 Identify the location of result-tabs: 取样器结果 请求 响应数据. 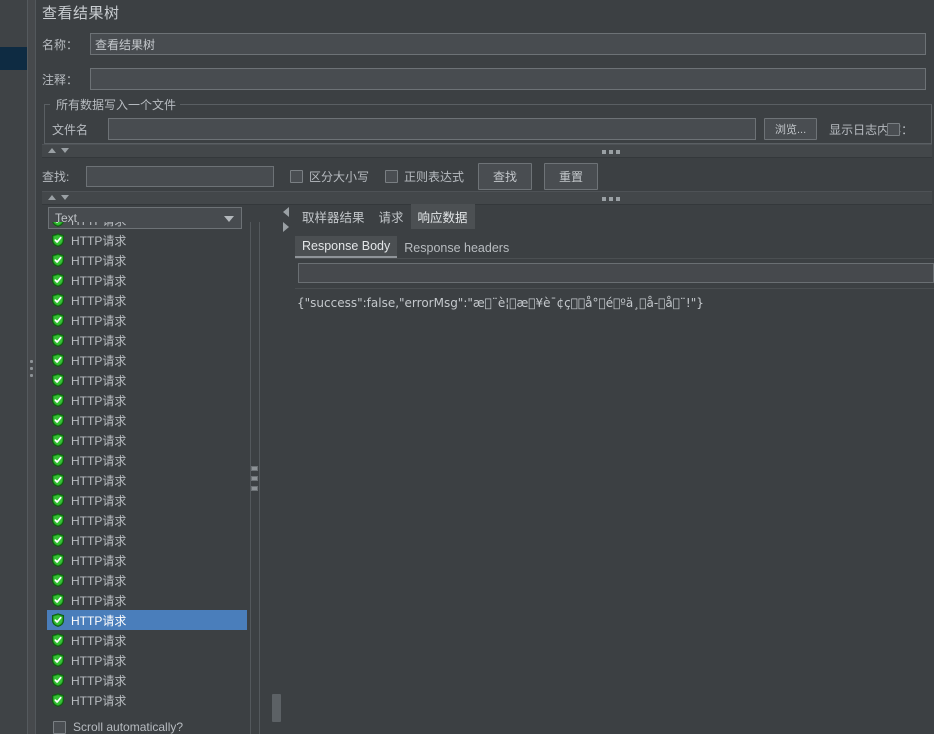
(385, 216).